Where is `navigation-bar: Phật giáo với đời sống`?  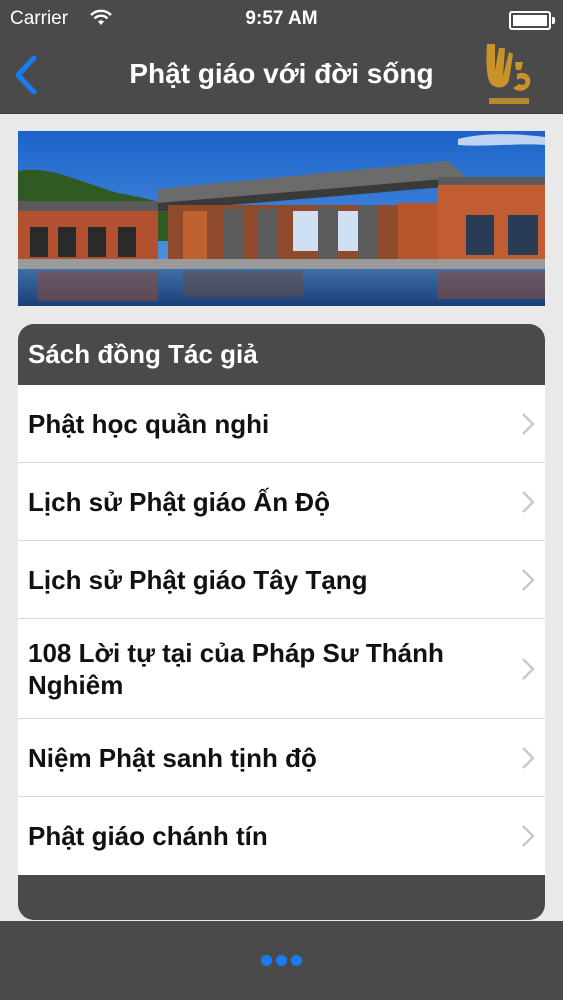 navigation-bar: Phật giáo với đời sống is located at coordinates (281, 77).